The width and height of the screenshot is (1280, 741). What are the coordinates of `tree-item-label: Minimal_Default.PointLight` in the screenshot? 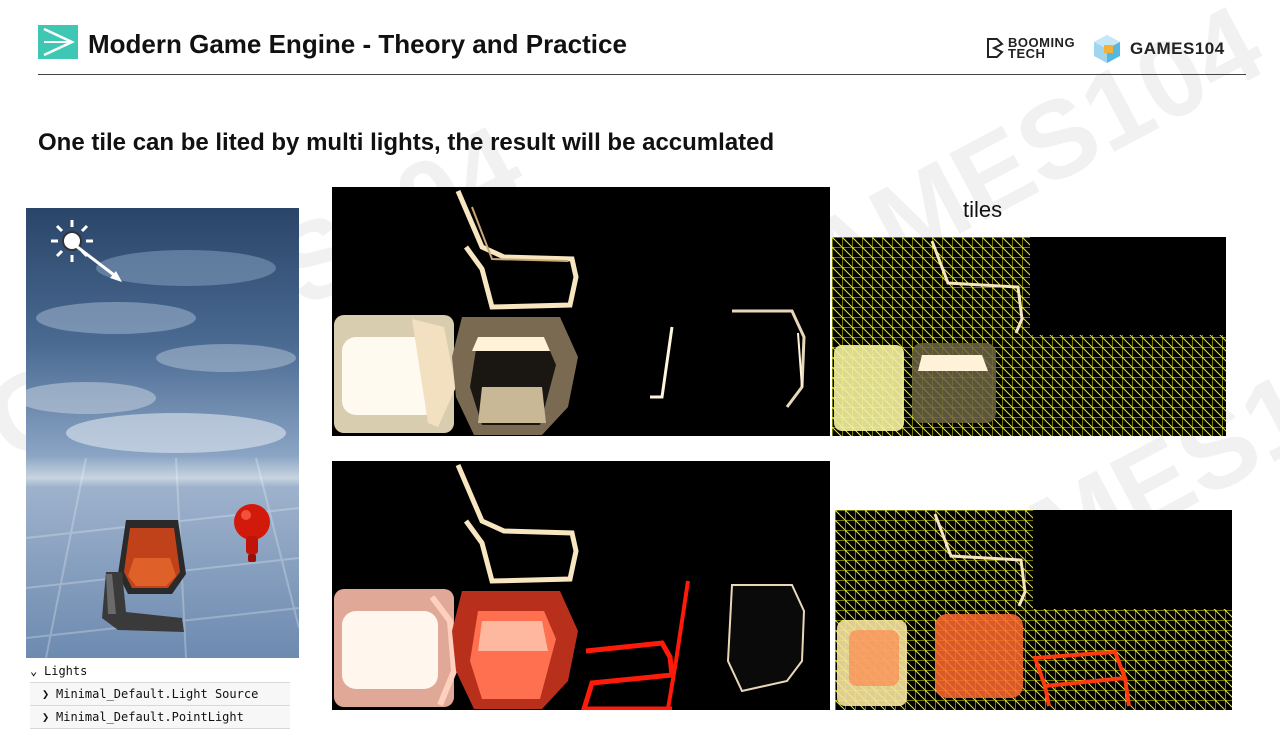 It's located at (150, 717).